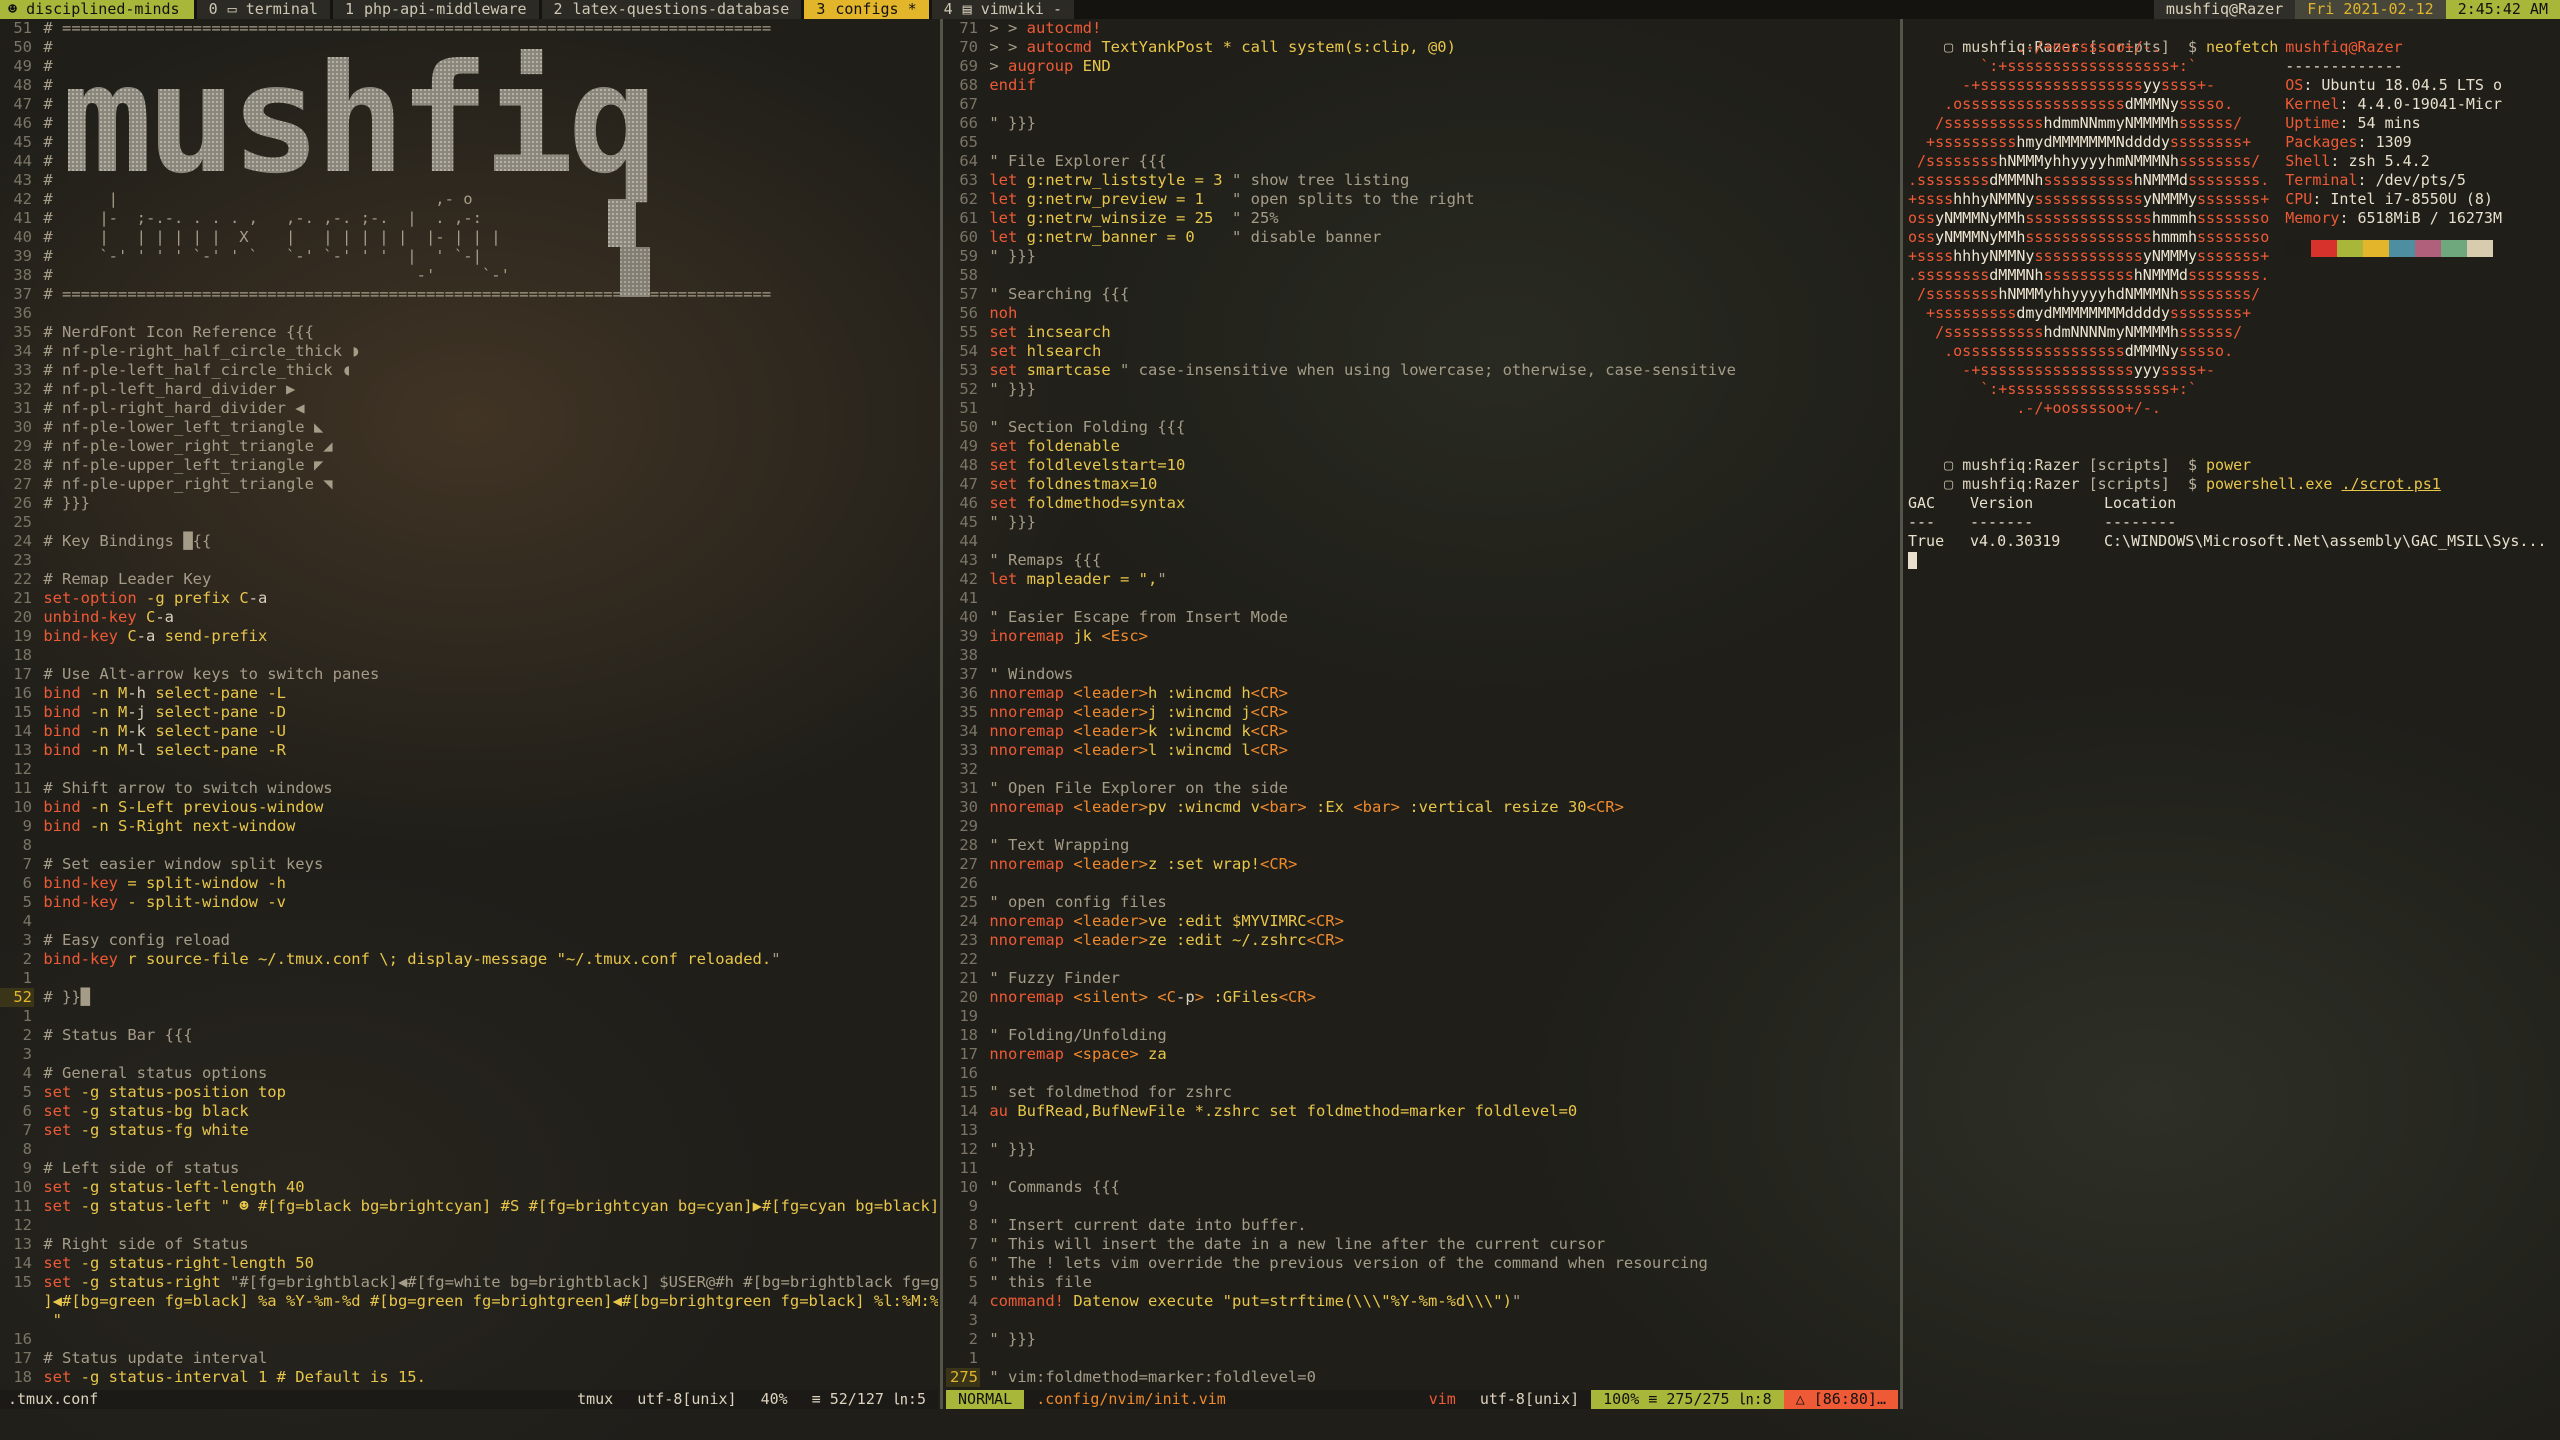 This screenshot has width=2560, height=1440. Describe the element at coordinates (1422, 446) in the screenshot. I see `code-line: 49 set foldenable` at that location.